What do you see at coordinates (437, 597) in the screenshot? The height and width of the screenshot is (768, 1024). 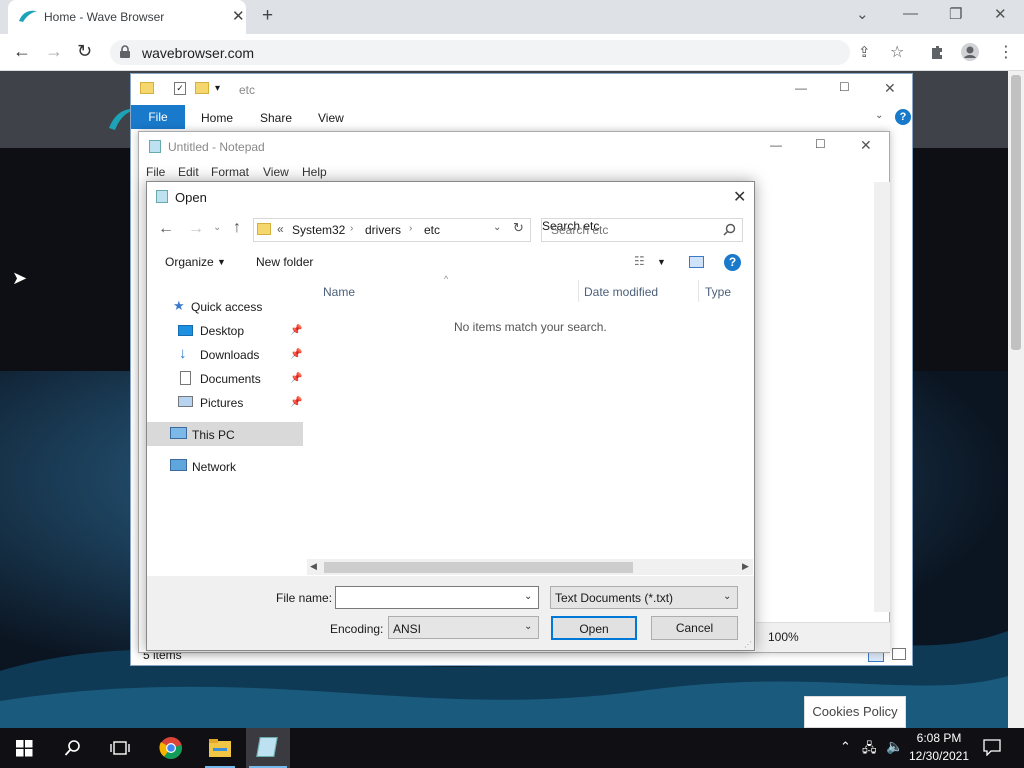 I see `file-name-input` at bounding box center [437, 597].